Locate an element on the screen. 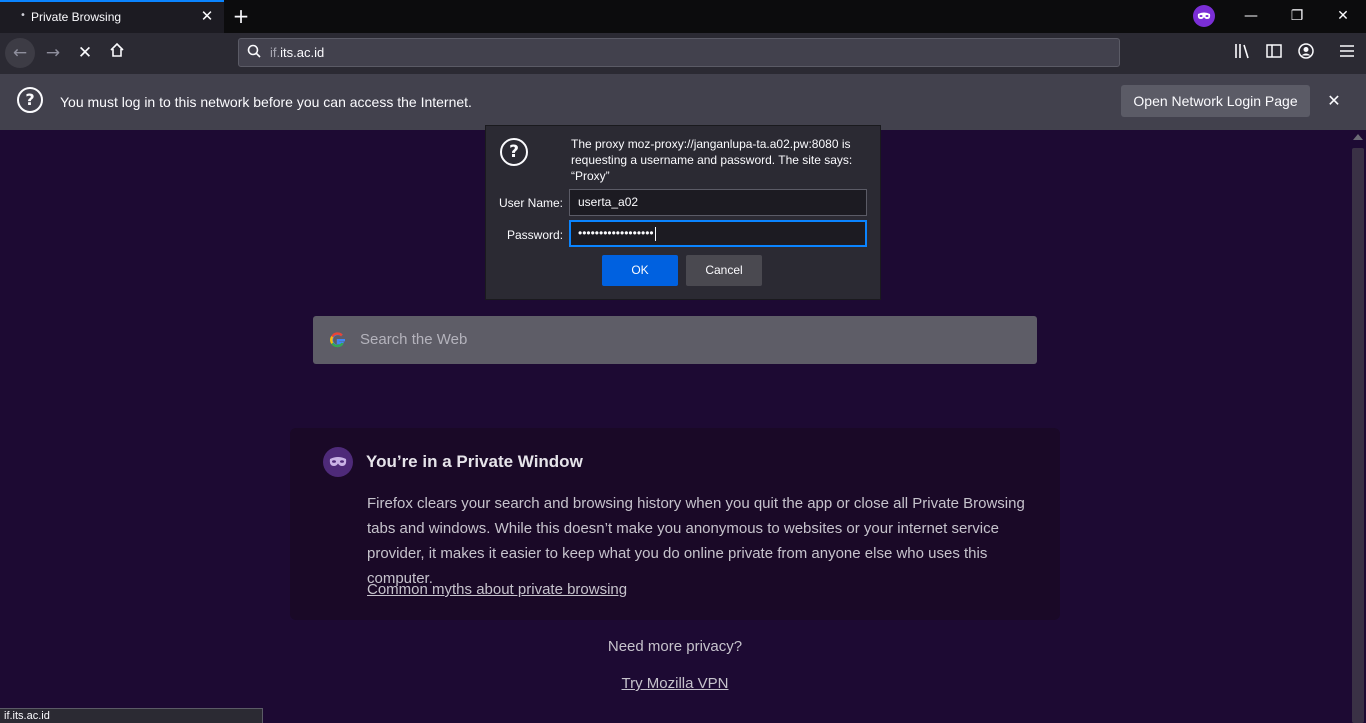  status-url: if.its.ac.id is located at coordinates (131, 715).